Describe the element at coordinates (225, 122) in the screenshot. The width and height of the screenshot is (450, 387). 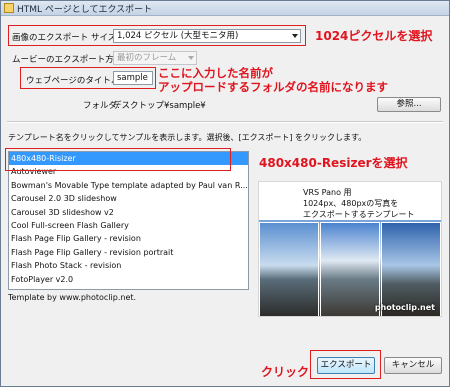
I see `divider` at that location.